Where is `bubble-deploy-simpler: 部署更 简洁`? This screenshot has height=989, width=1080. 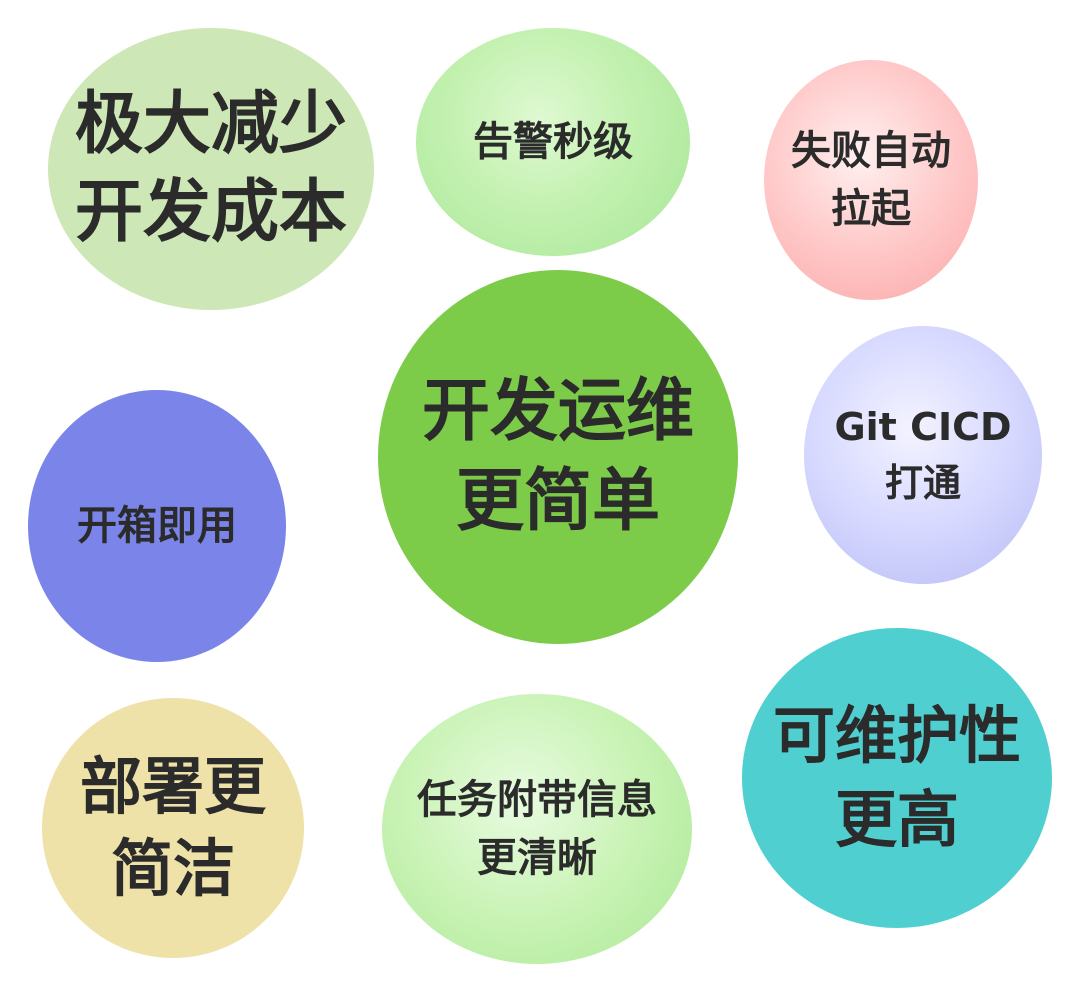
bubble-deploy-simpler: 部署更 简洁 is located at coordinates (173, 828).